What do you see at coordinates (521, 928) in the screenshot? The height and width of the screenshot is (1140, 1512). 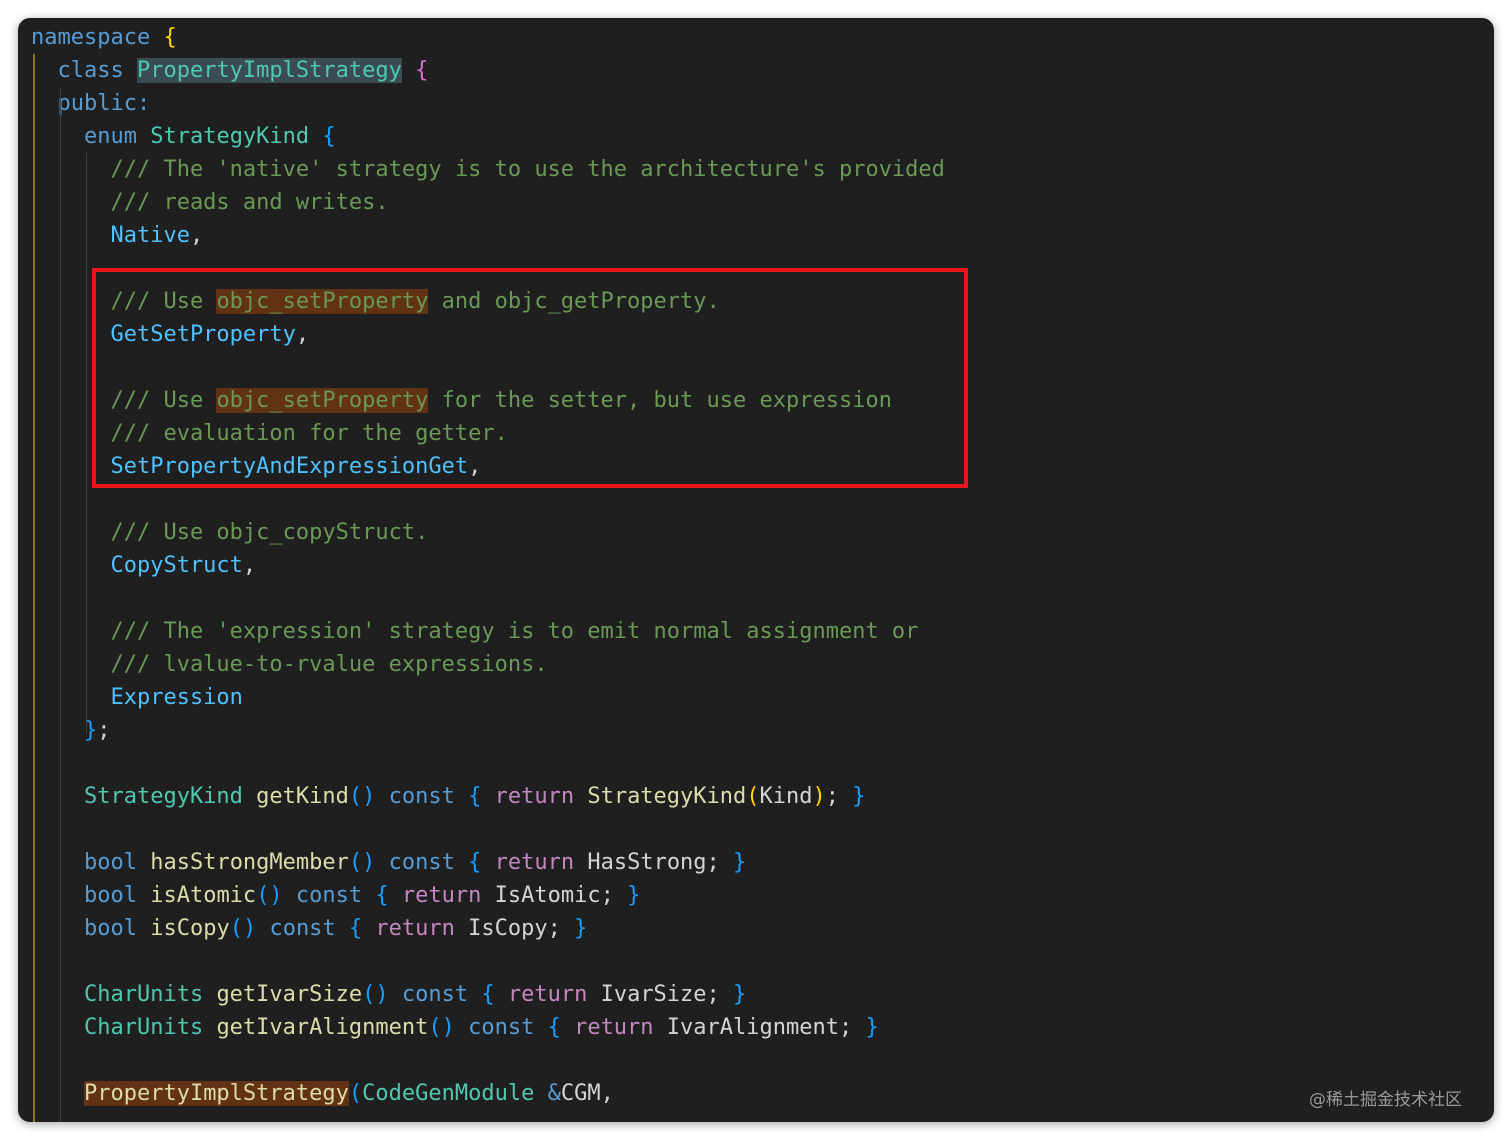 I see `code-token: IsCopy;` at bounding box center [521, 928].